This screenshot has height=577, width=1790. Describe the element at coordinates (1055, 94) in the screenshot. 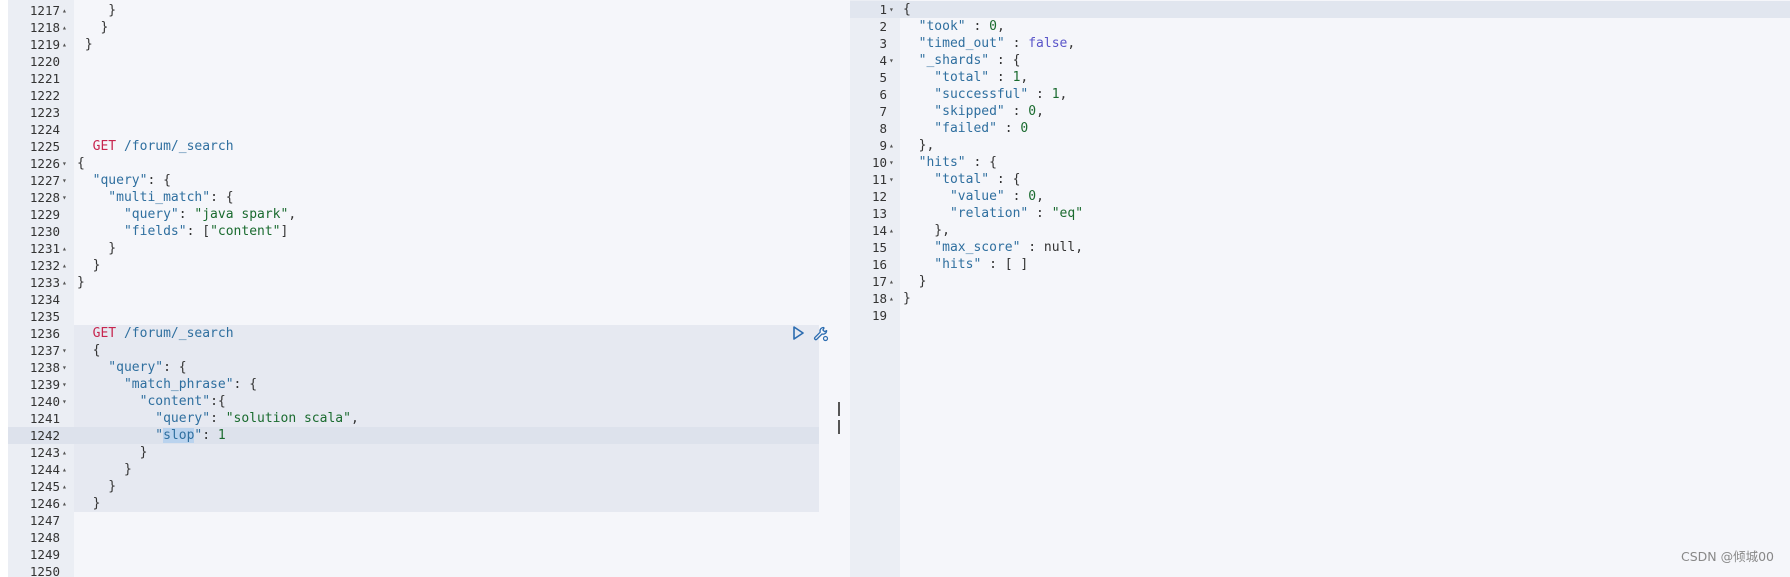

I see `code-token: 1` at that location.